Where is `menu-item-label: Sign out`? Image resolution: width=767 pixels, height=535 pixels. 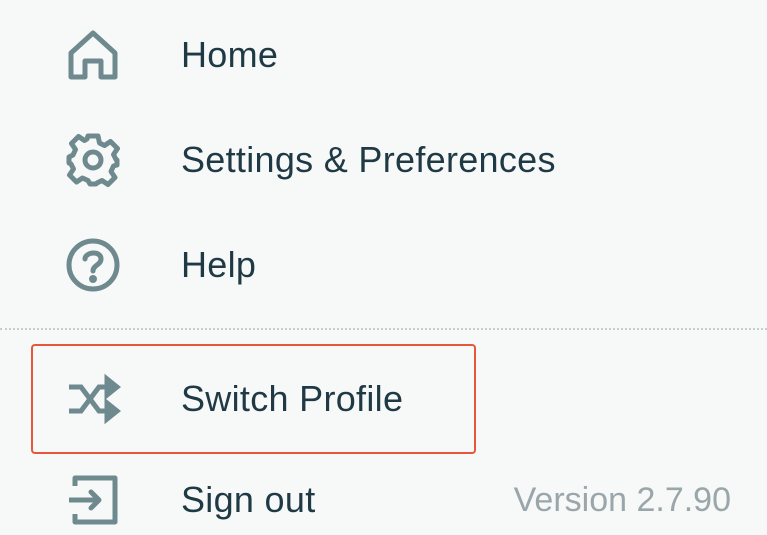 menu-item-label: Sign out is located at coordinates (248, 499).